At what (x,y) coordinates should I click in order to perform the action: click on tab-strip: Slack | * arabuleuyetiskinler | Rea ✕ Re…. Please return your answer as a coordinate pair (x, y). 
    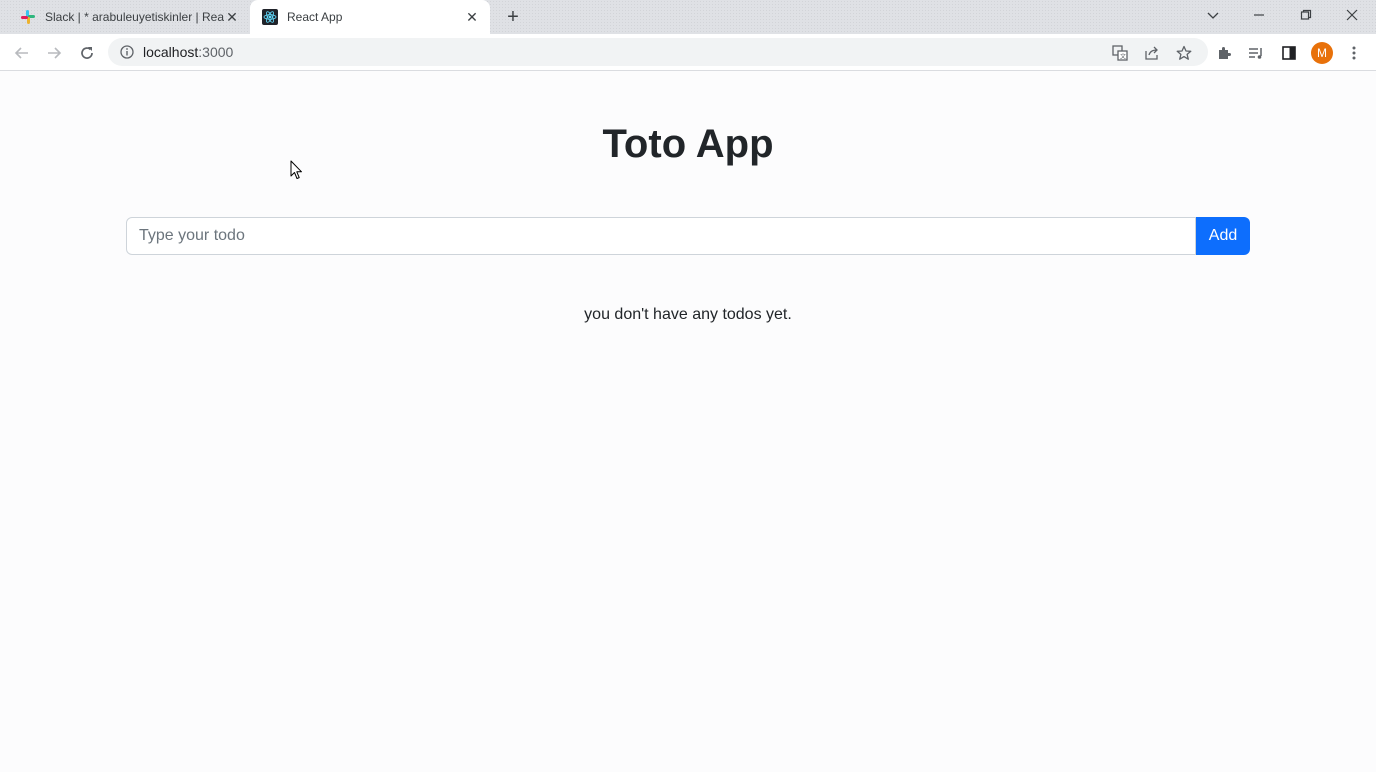
    Looking at the image, I should click on (688, 17).